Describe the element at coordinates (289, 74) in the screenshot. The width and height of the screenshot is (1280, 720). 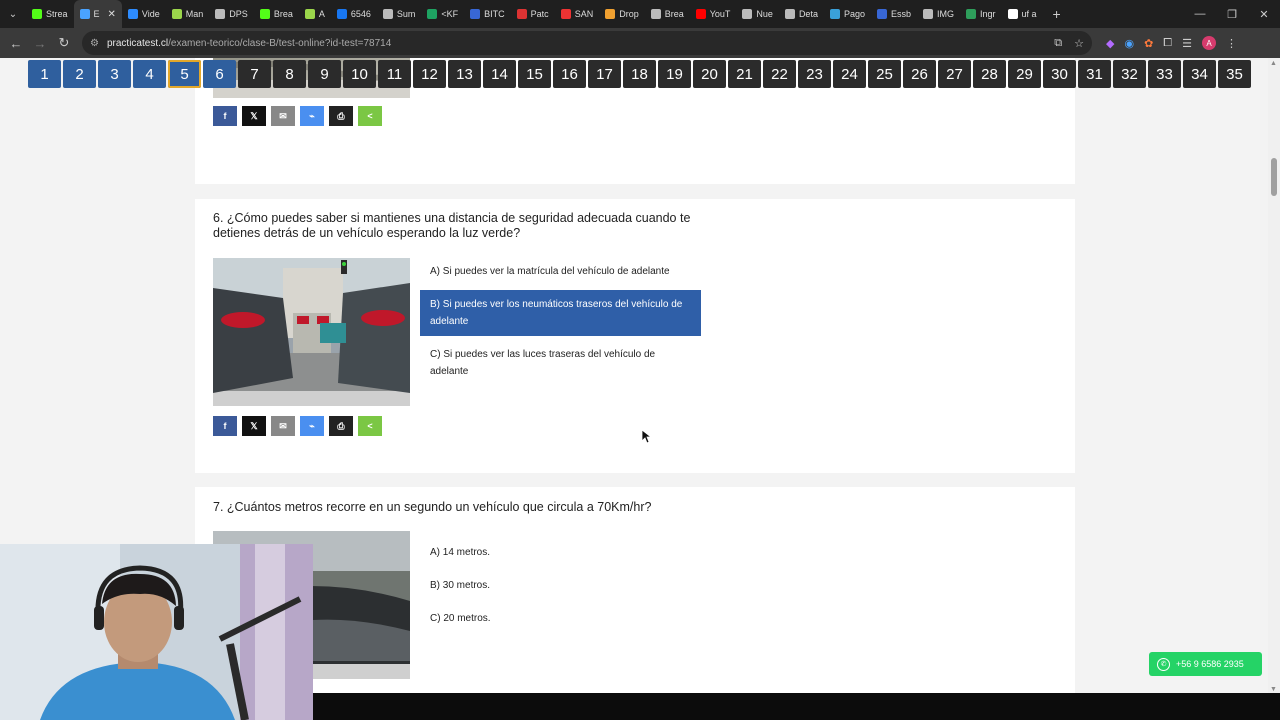
I see `question-nav-button: 8` at that location.